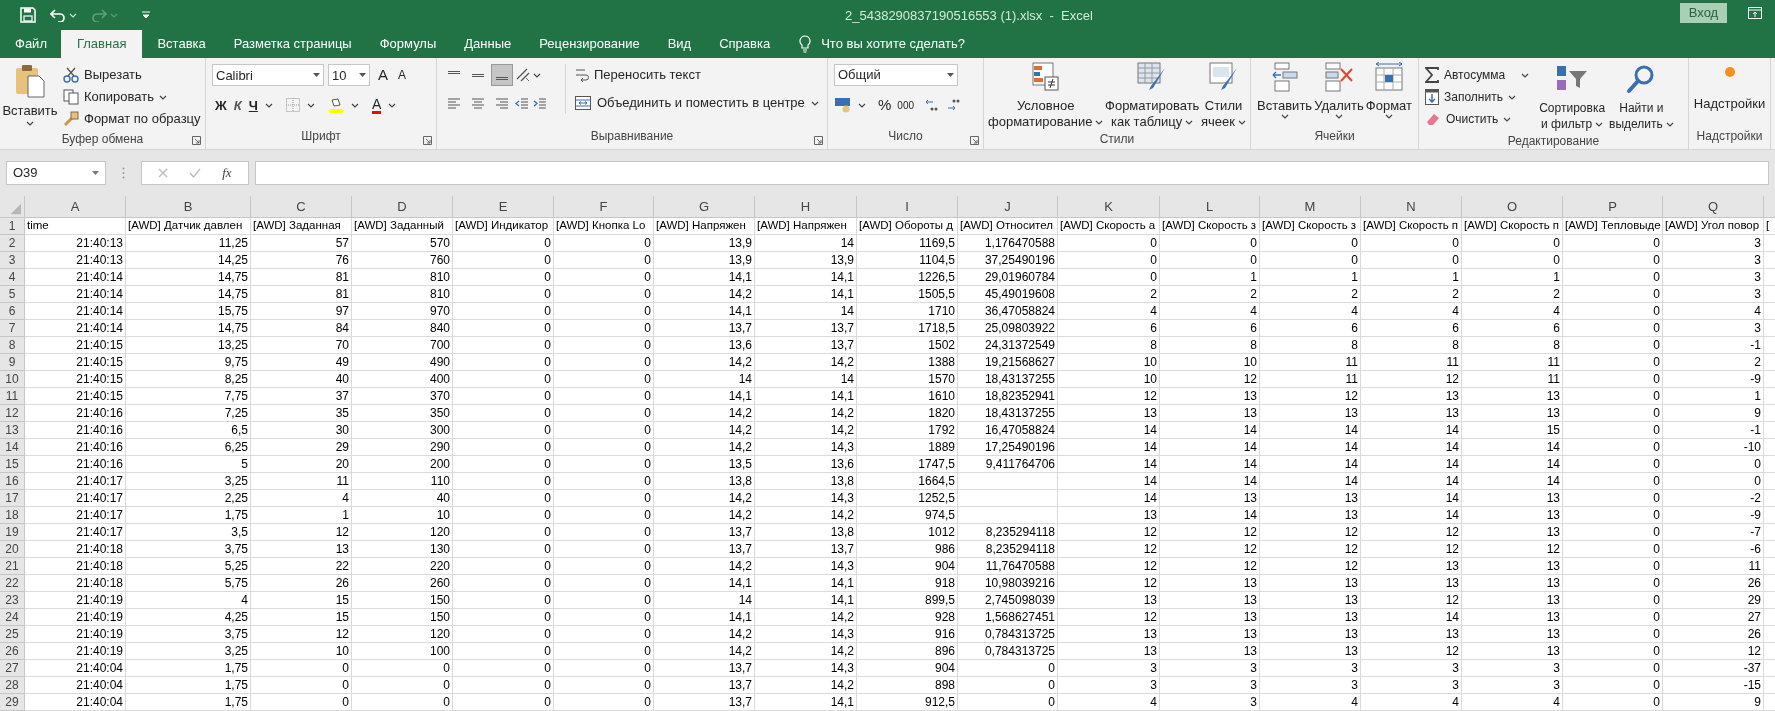 This screenshot has width=1775, height=711. I want to click on fill-down-icon, so click(1432, 97).